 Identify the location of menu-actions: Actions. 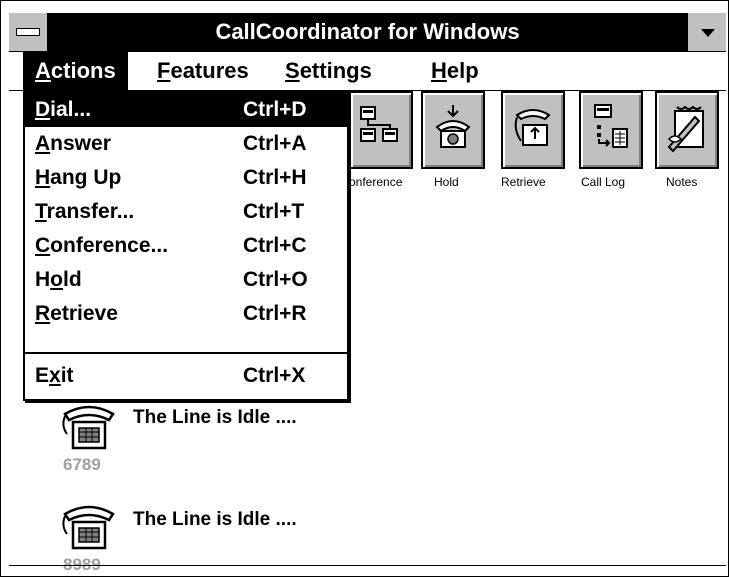
(75, 71).